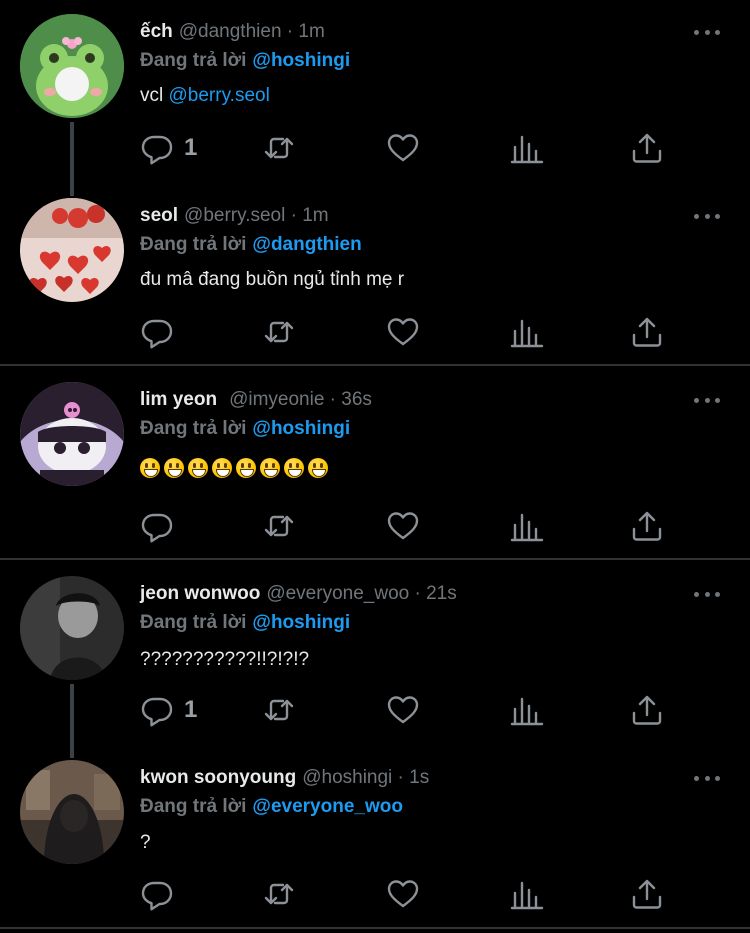 This screenshot has height=933, width=750. What do you see at coordinates (300, 400) in the screenshot?
I see `handle-and-time: @imyeonie · 36s` at bounding box center [300, 400].